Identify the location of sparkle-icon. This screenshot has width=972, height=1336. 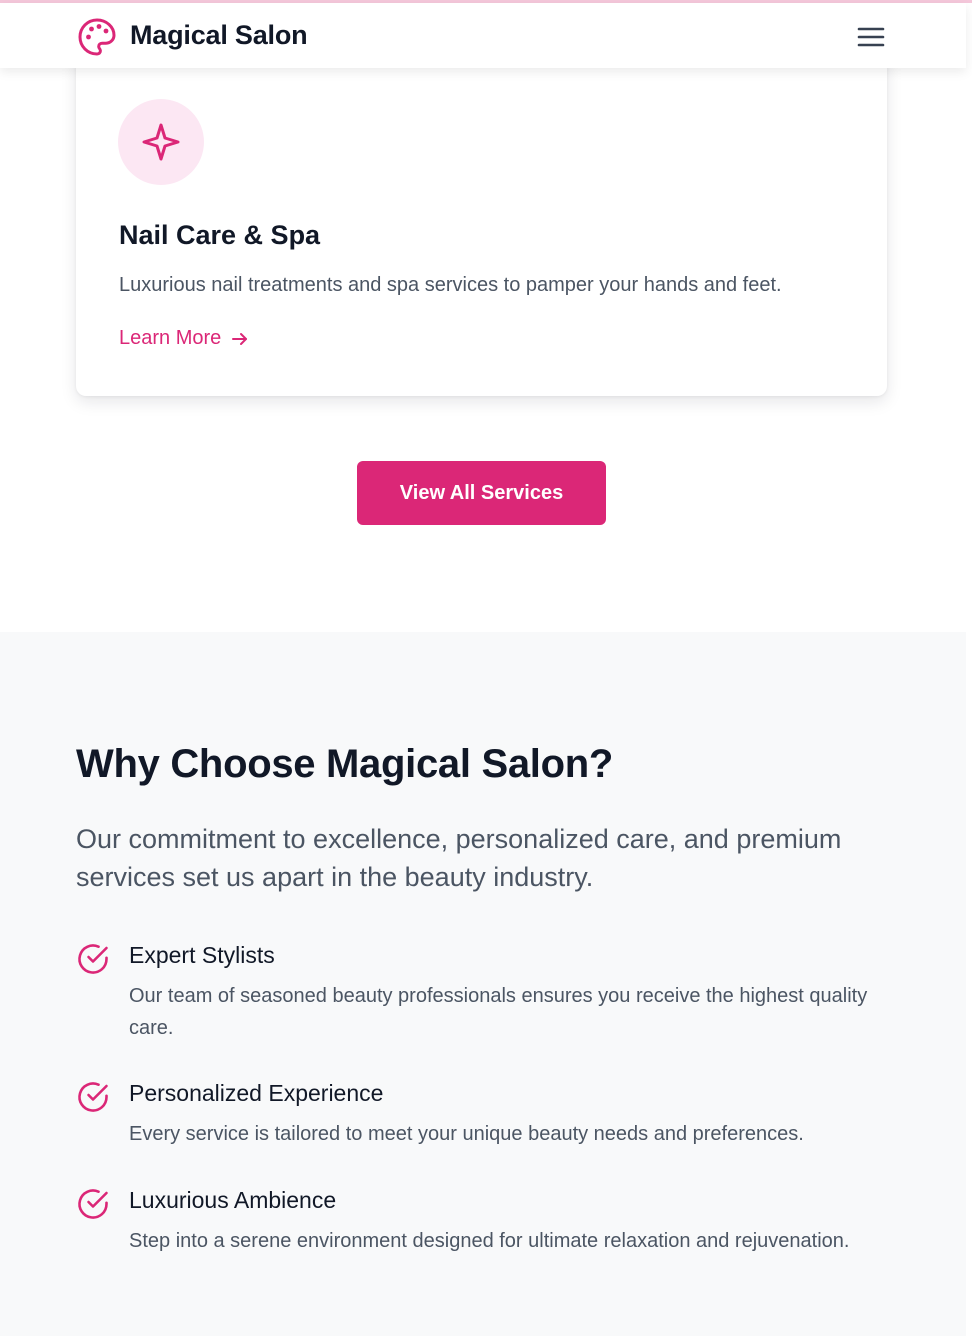
(161, 142).